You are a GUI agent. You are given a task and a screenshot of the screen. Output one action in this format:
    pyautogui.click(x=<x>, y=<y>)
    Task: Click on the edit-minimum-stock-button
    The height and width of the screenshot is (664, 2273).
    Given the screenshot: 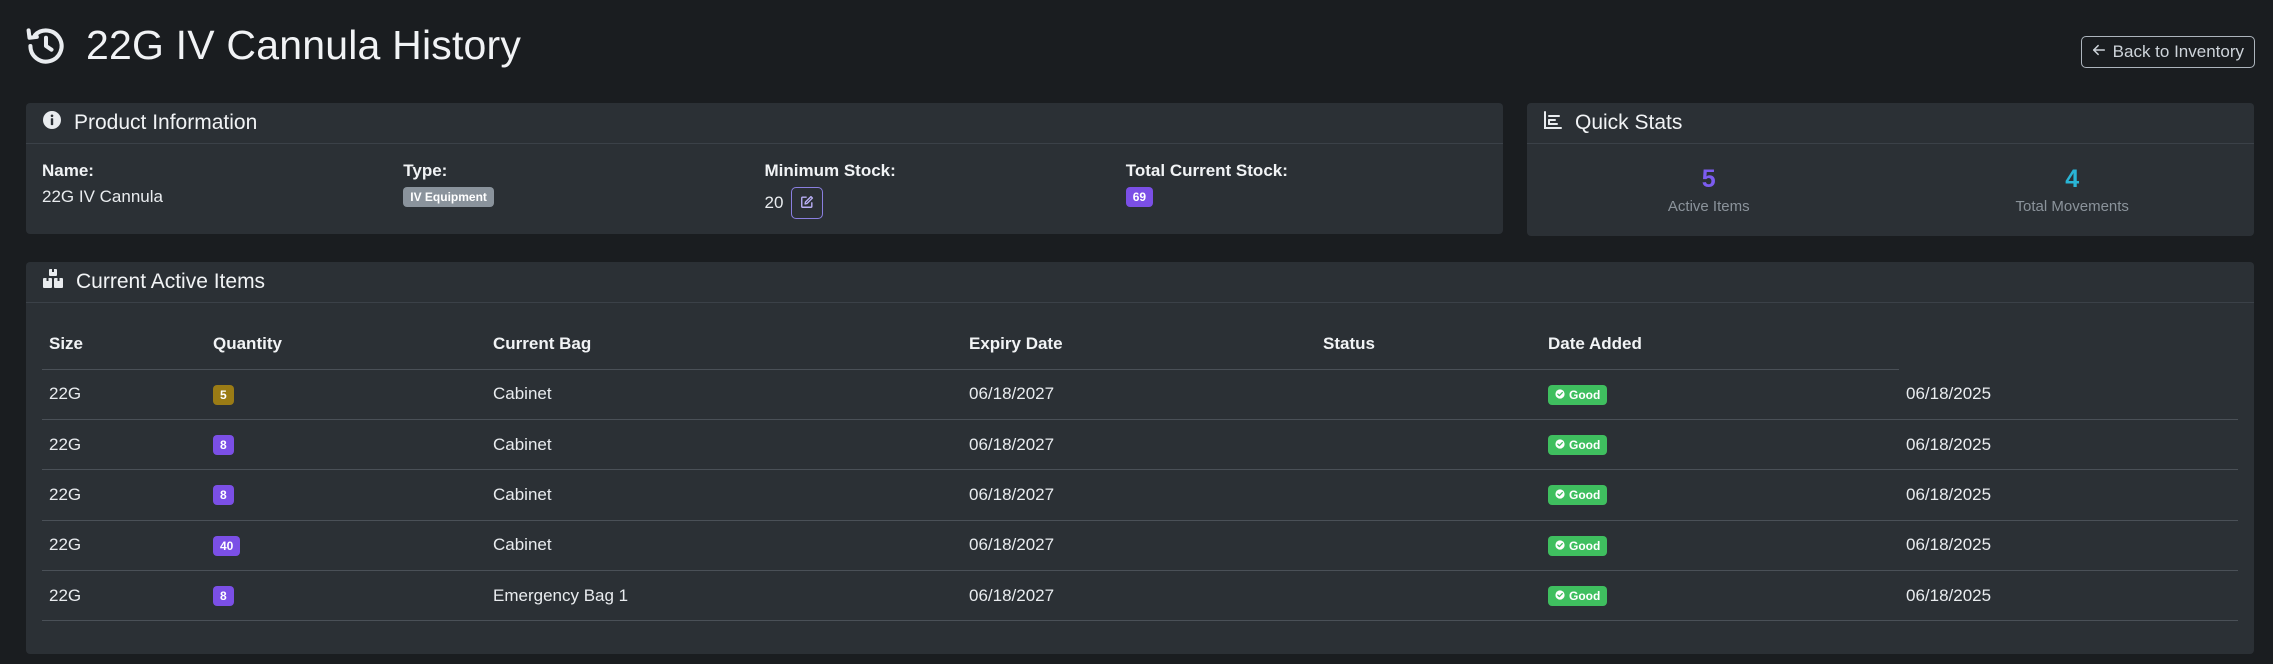 What is the action you would take?
    pyautogui.click(x=807, y=203)
    